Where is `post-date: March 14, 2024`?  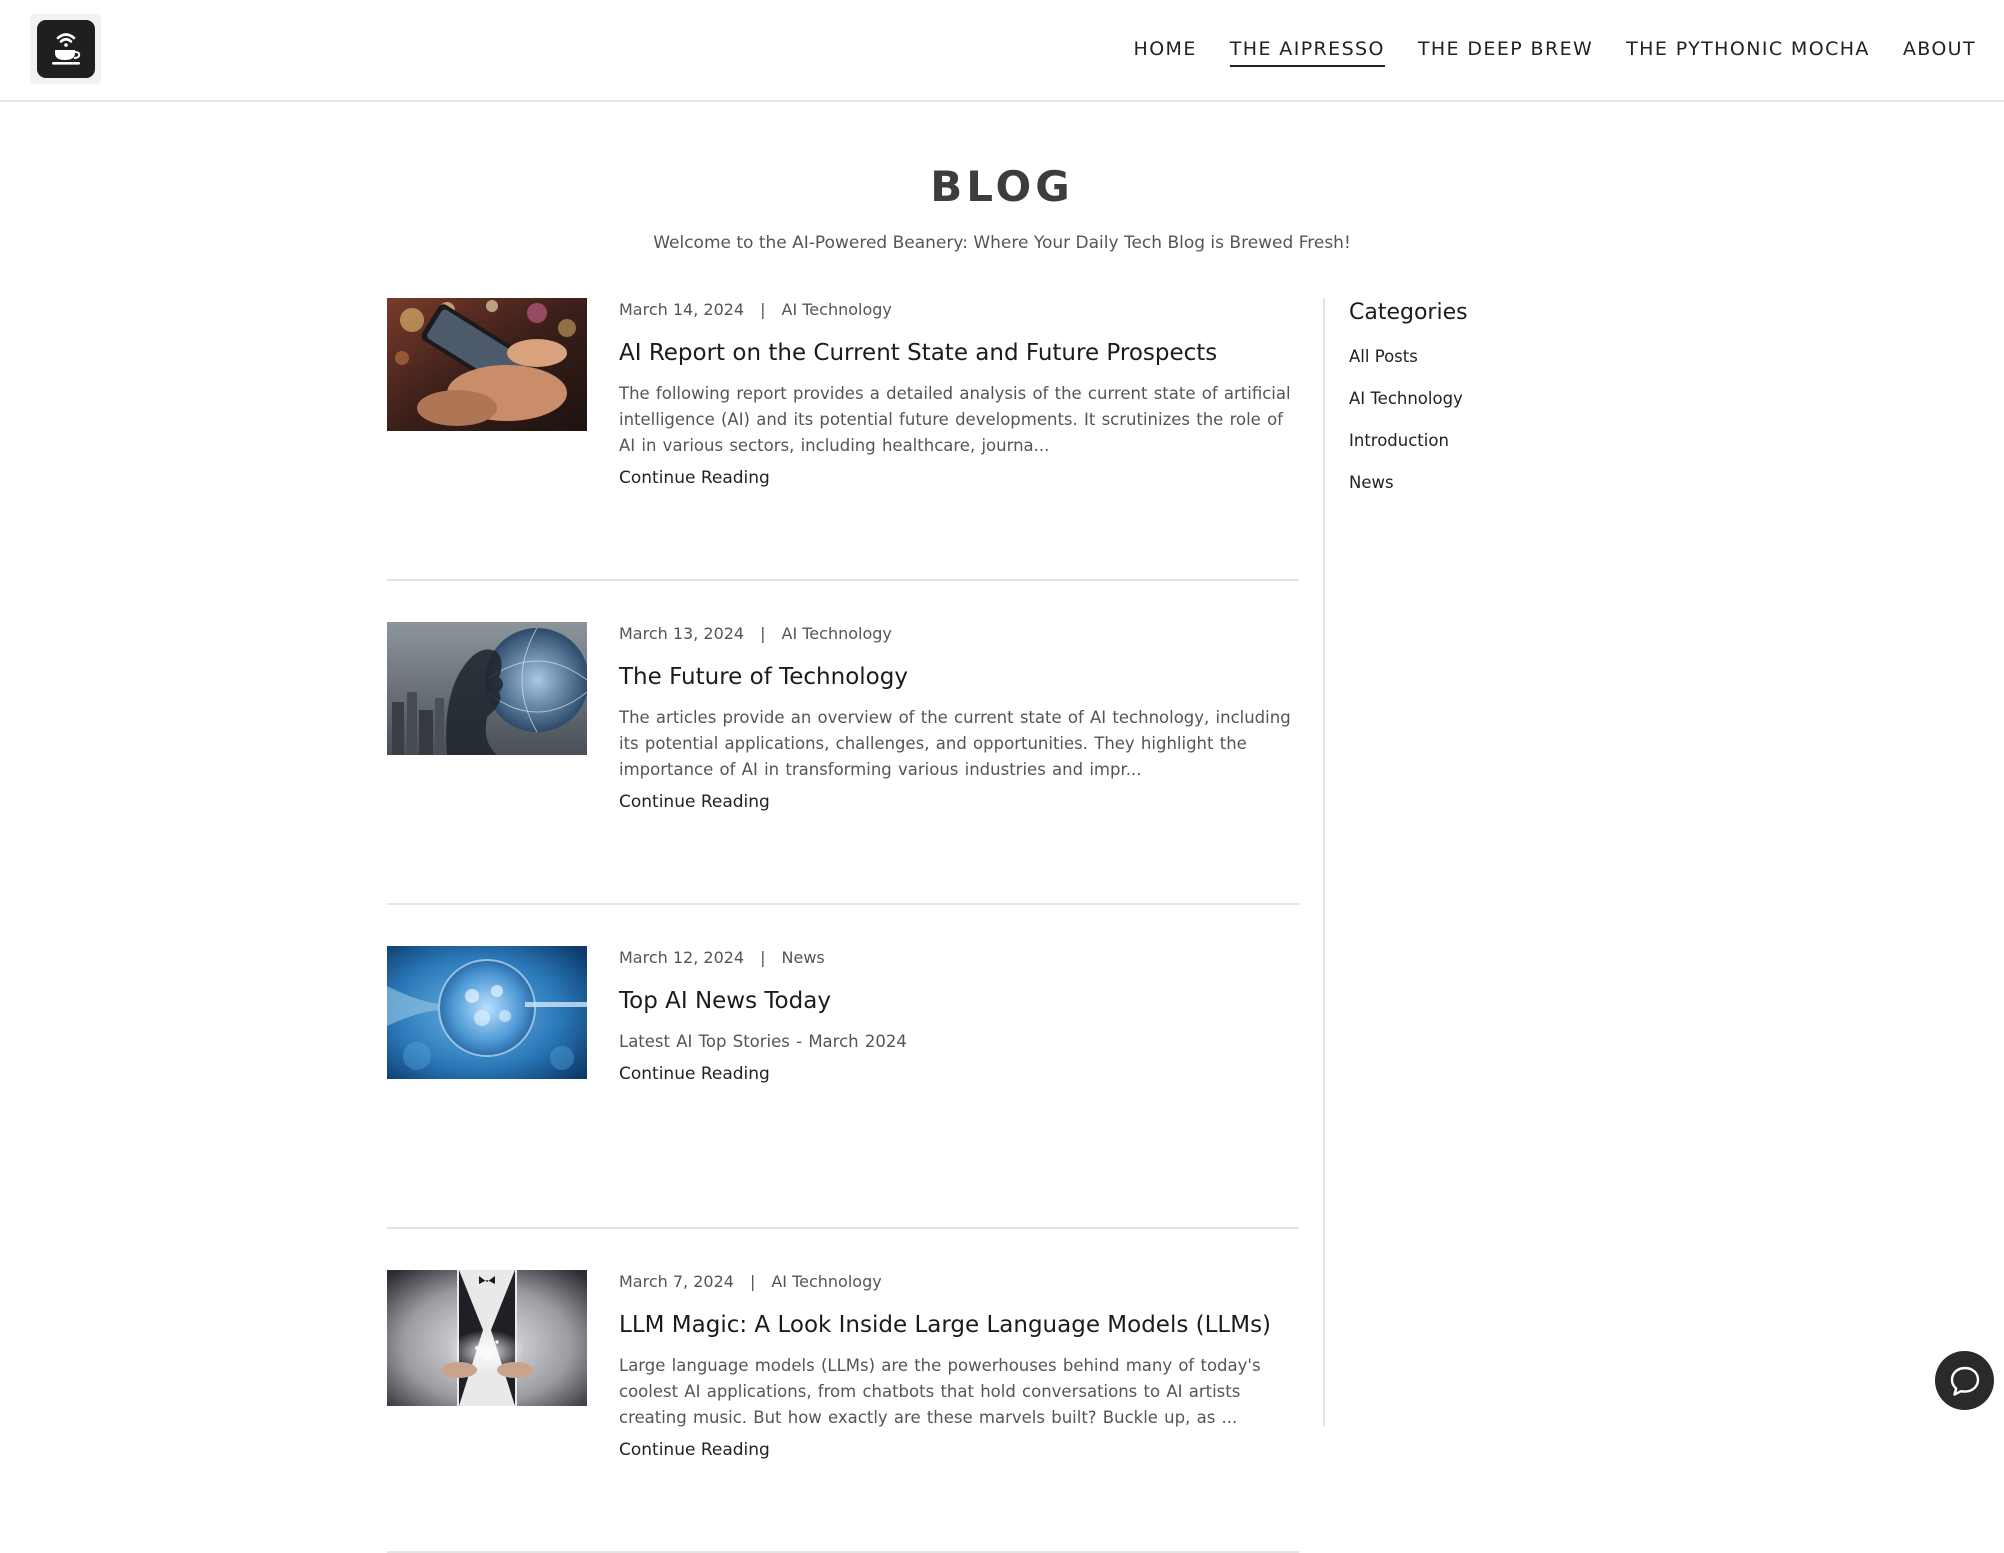 post-date: March 14, 2024 is located at coordinates (682, 309).